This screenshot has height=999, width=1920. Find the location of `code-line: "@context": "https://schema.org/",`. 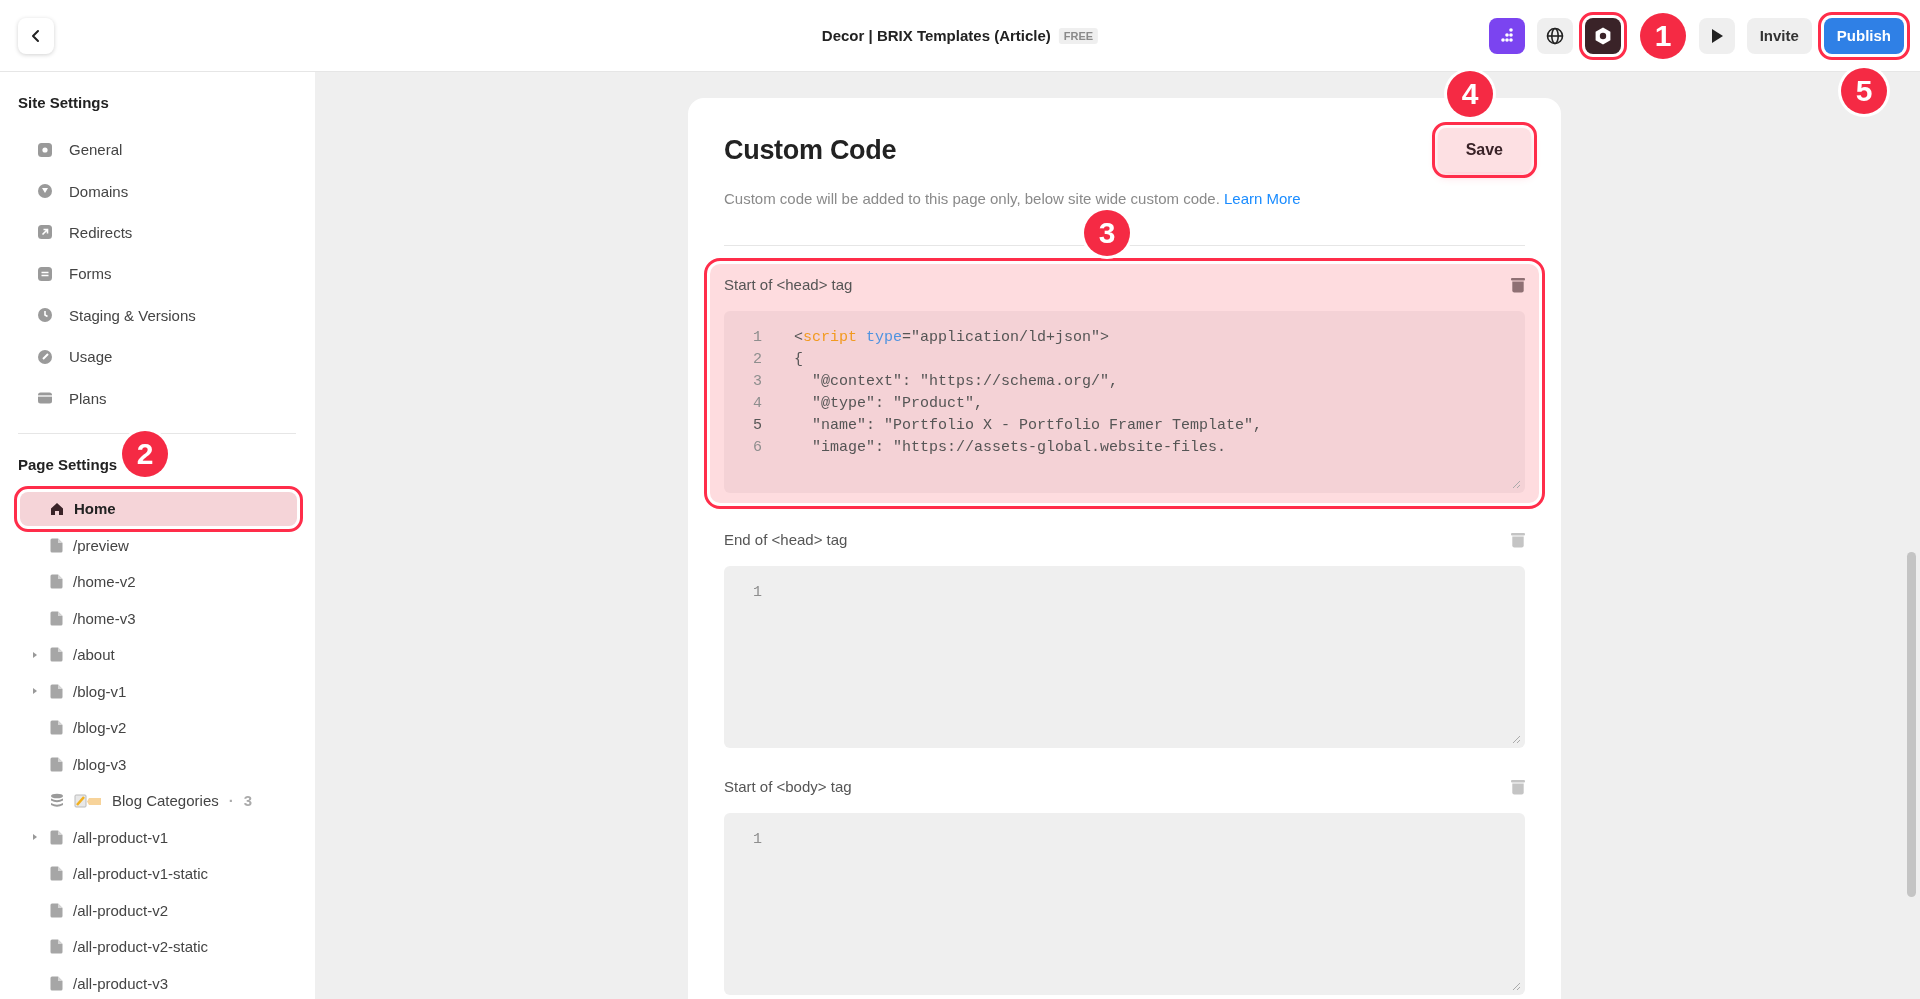

code-line: "@context": "https://schema.org/", is located at coordinates (965, 382).